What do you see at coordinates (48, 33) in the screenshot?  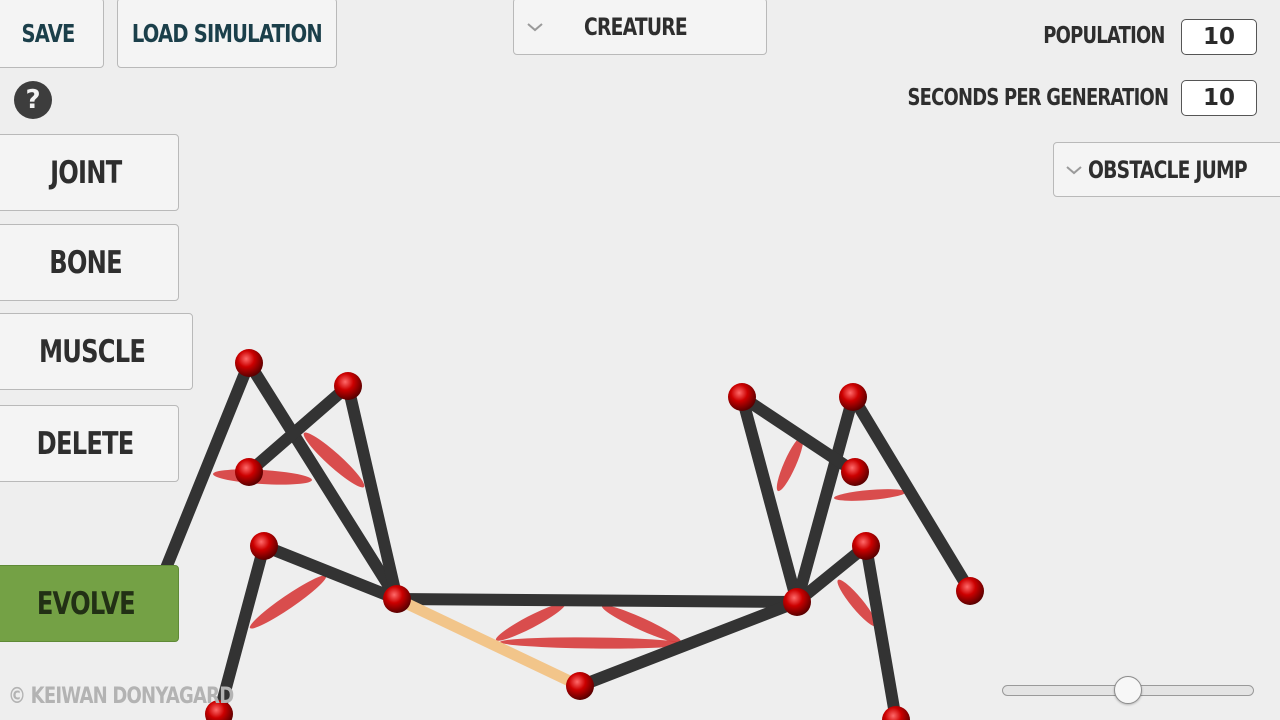 I see `save-button-label: SAVE` at bounding box center [48, 33].